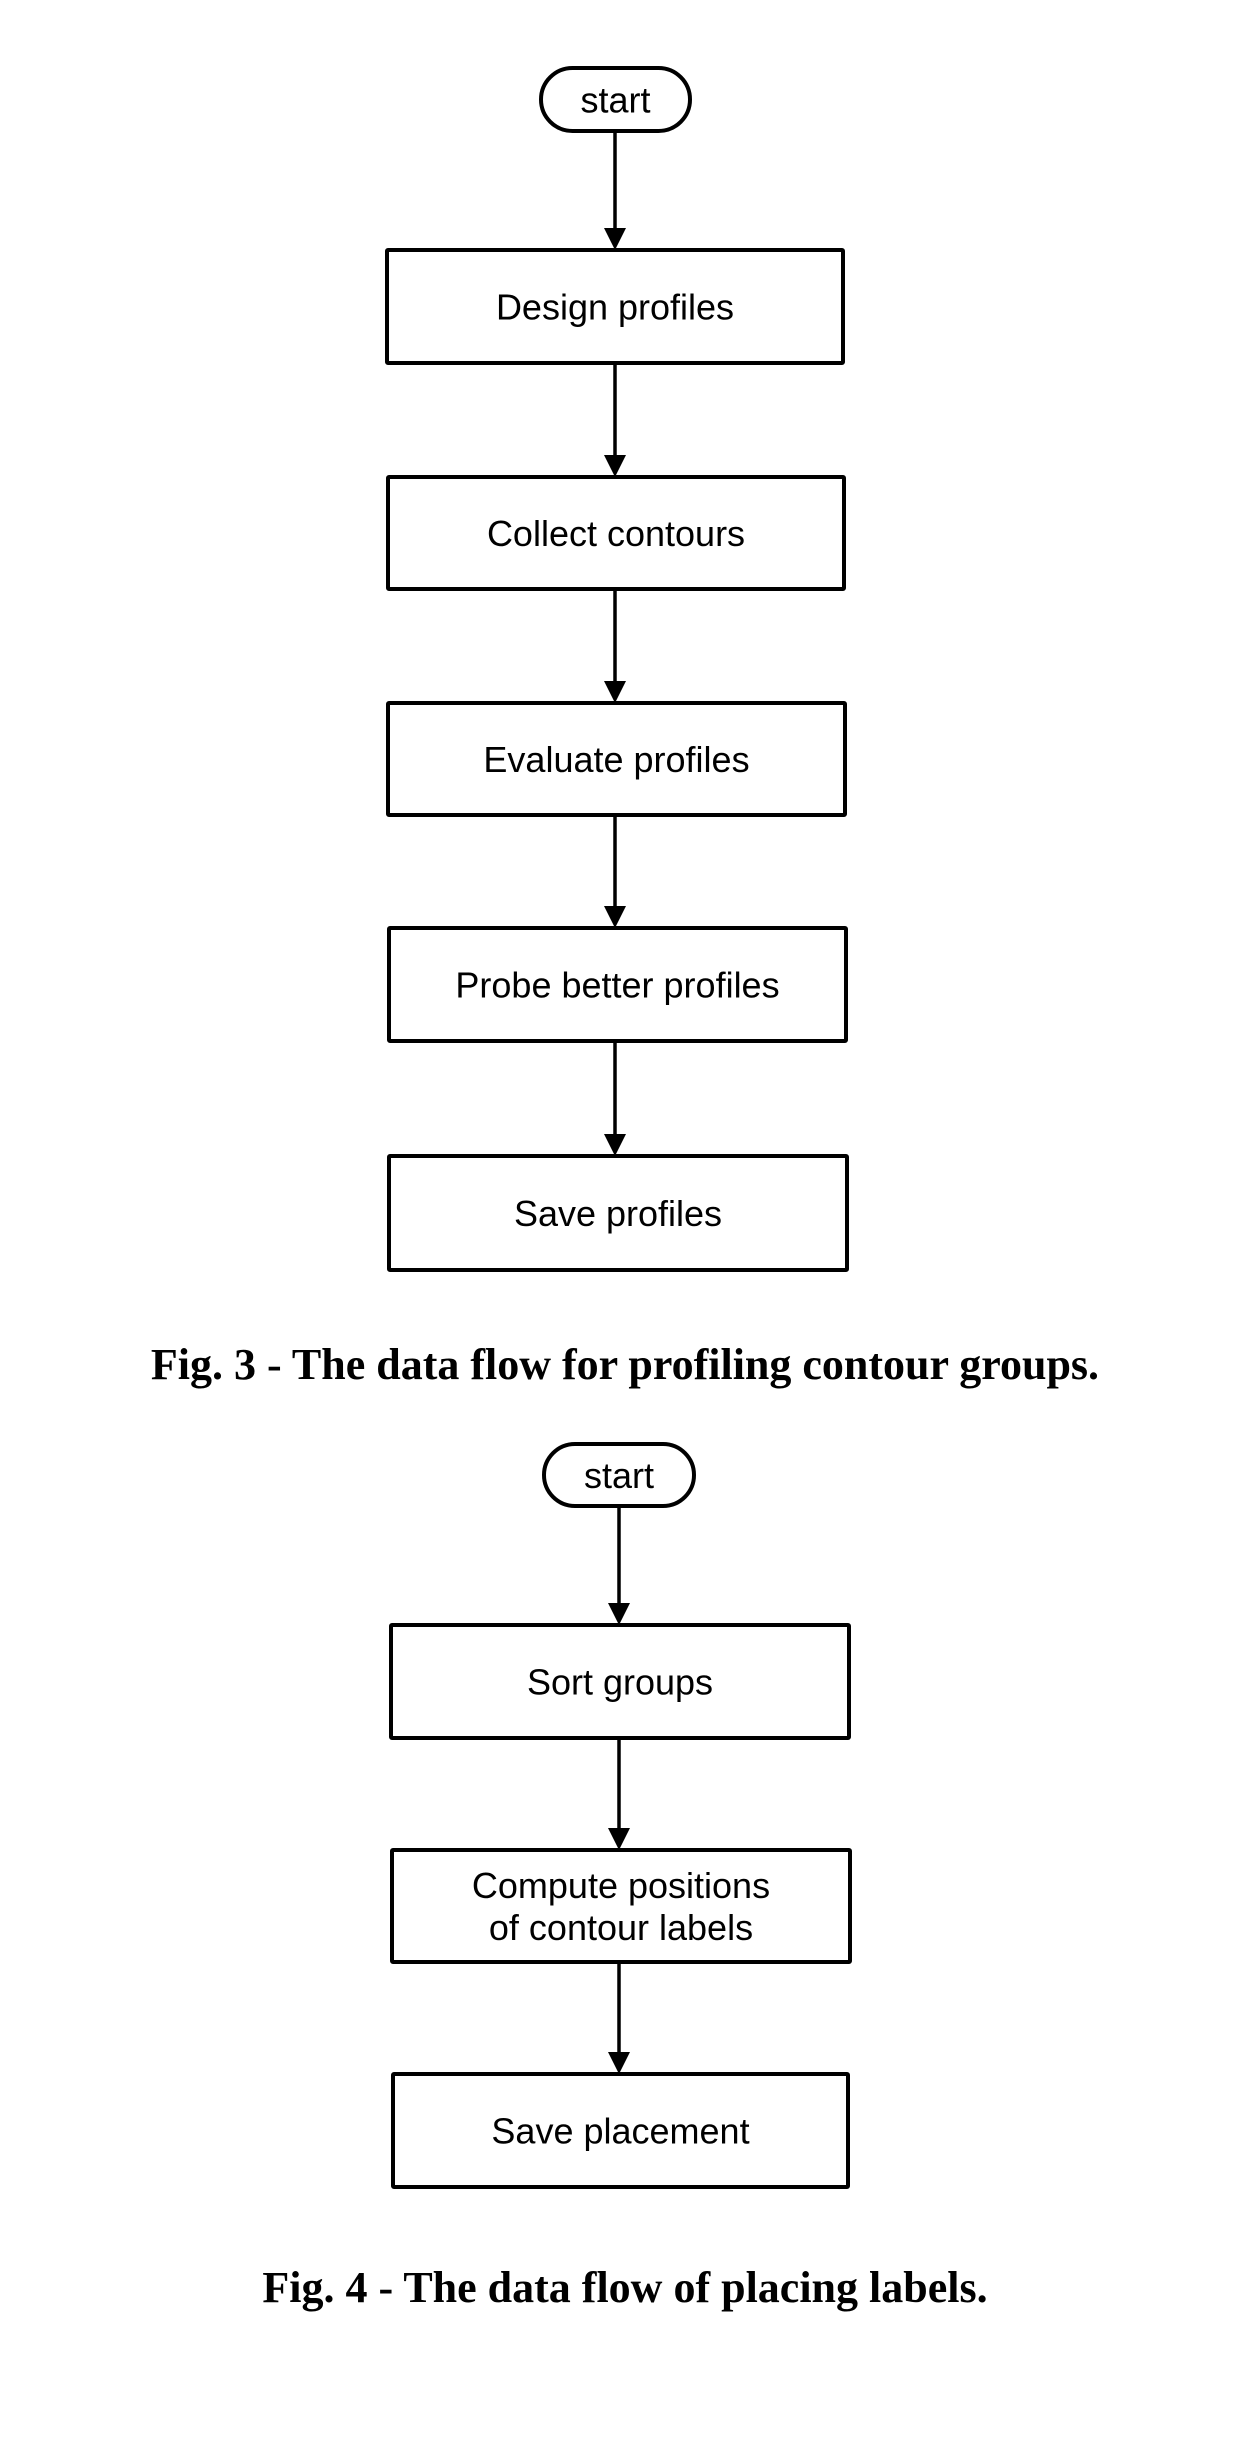 The height and width of the screenshot is (2450, 1251). Describe the element at coordinates (621, 1885) in the screenshot. I see `node-label: Compute positions` at that location.